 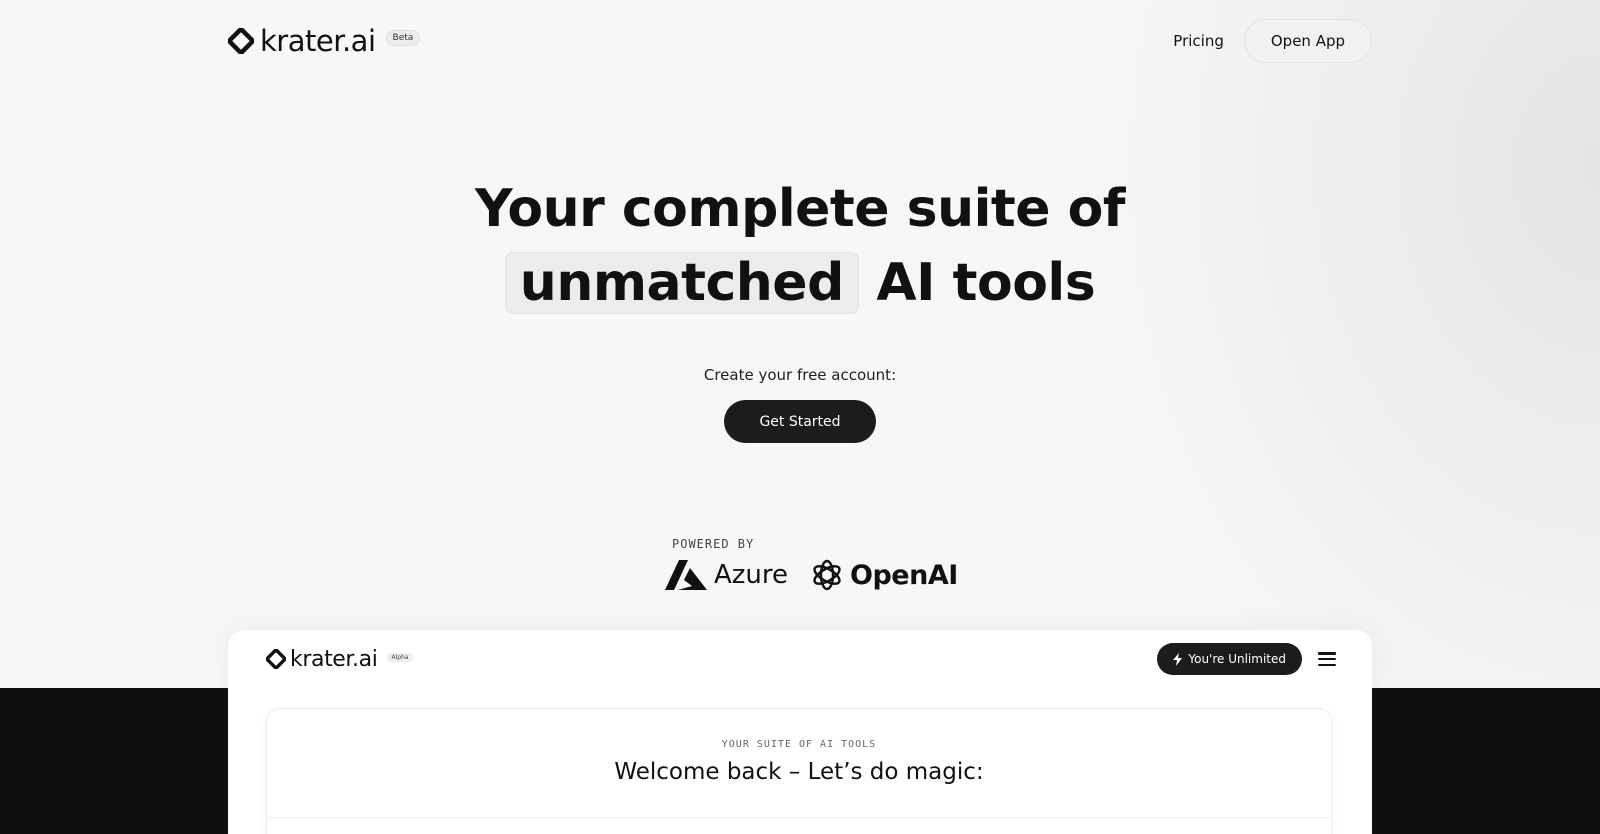 I want to click on get-started-button: Get Started, so click(x=800, y=421).